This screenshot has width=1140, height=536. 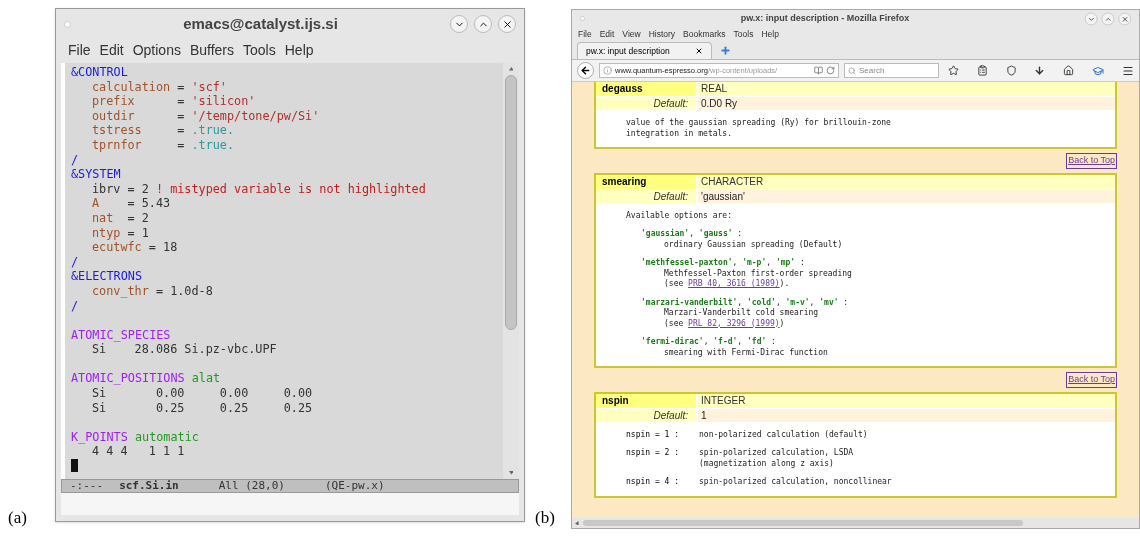 What do you see at coordinates (679, 133) in the screenshot?
I see `description-line: integration in metals.` at bounding box center [679, 133].